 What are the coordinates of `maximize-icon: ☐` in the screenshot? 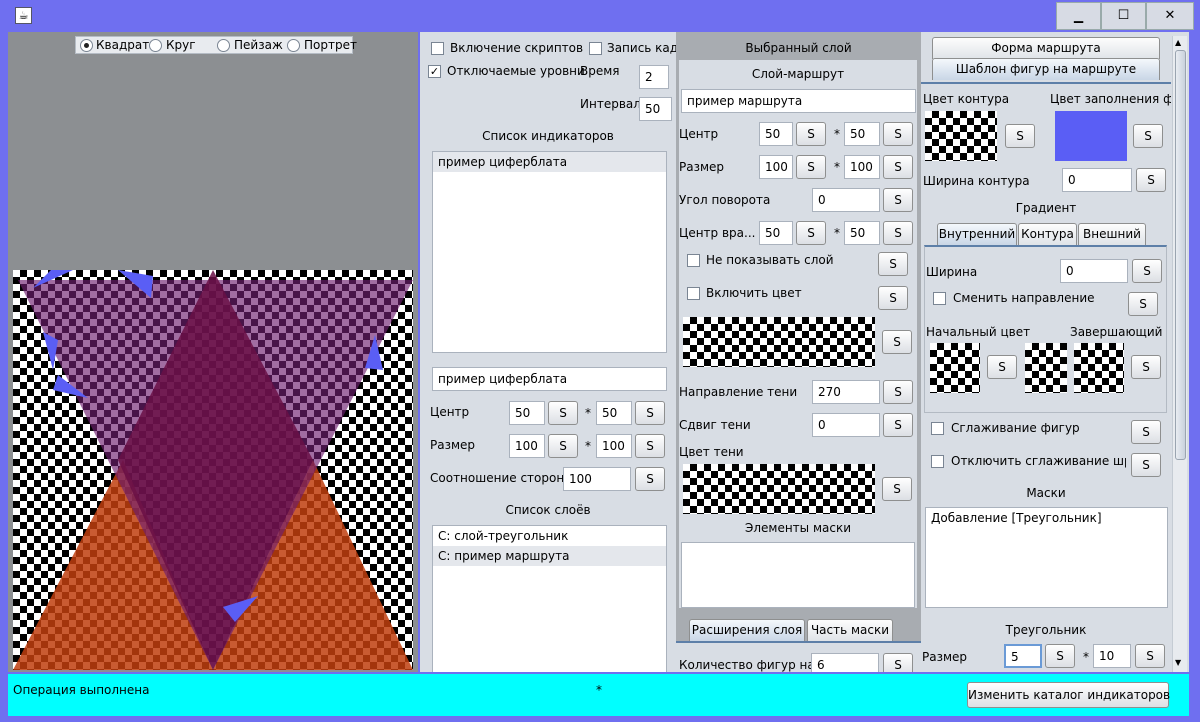 It's located at (1123, 15).